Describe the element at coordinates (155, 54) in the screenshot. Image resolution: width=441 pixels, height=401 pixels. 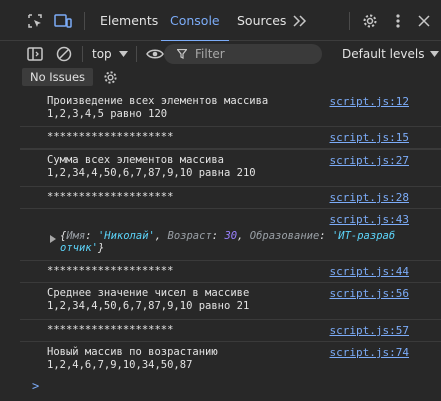
I see `eye-icon` at that location.